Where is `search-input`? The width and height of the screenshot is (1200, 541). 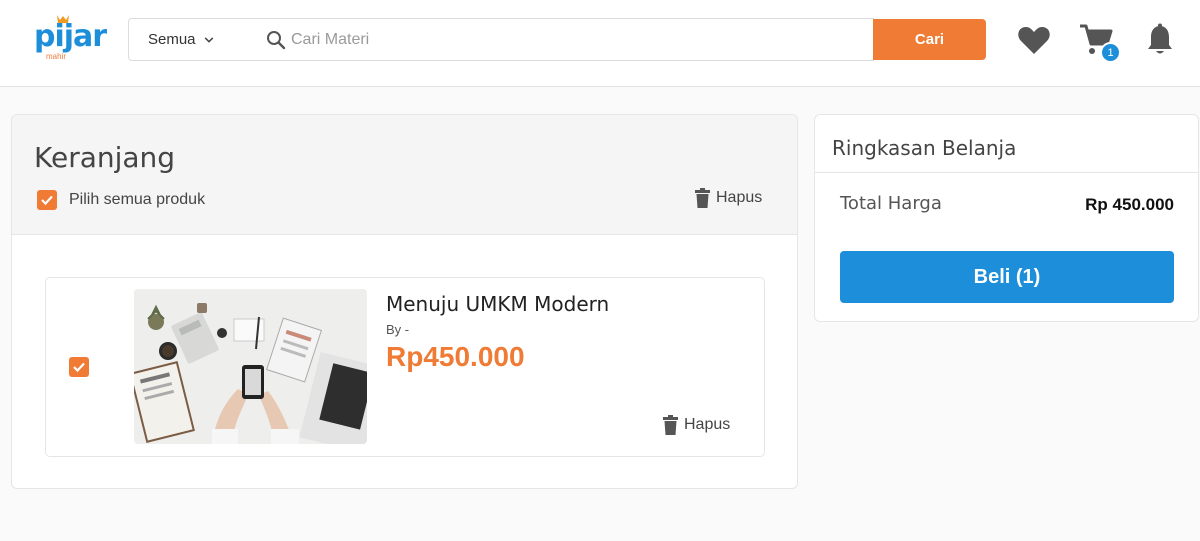
search-input is located at coordinates (571, 39).